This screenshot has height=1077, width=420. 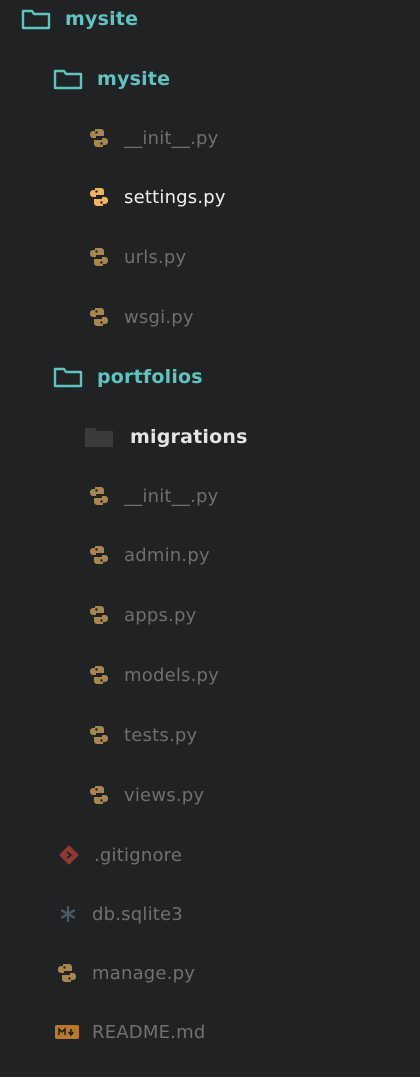 I want to click on tree-item-file-readme: README.md, so click(x=210, y=1032).